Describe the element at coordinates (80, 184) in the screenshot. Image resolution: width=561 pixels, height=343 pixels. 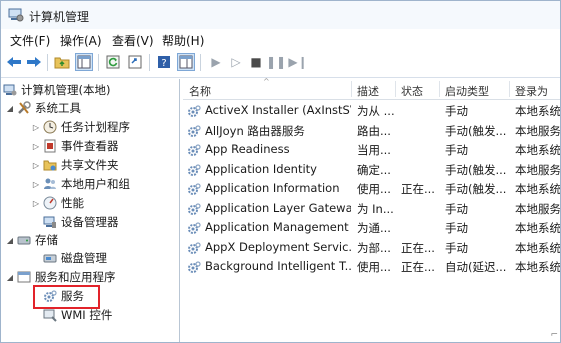
I see `tree-local-users-groups: ▷ 本地用户和组` at that location.